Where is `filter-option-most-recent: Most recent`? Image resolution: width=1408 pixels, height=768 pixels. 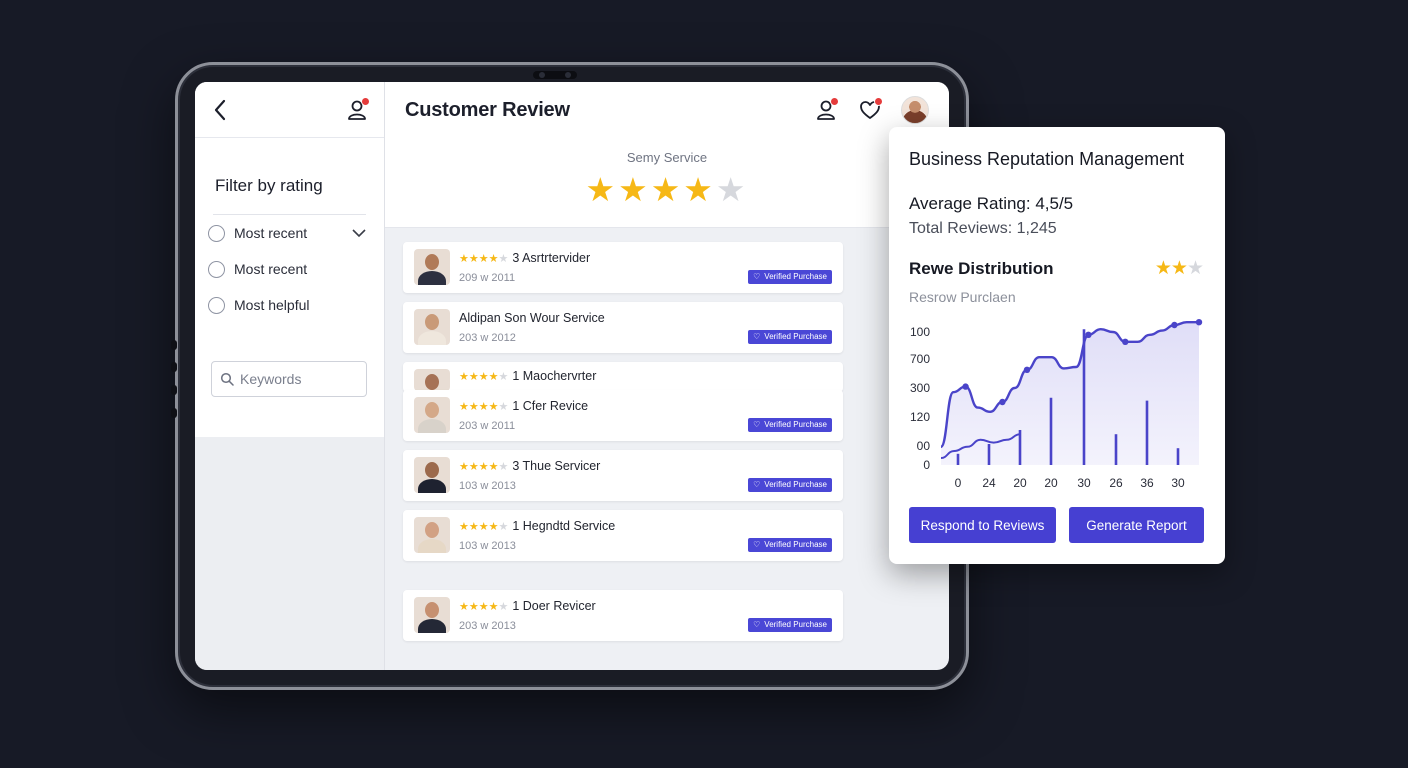 filter-option-most-recent: Most recent is located at coordinates (296, 233).